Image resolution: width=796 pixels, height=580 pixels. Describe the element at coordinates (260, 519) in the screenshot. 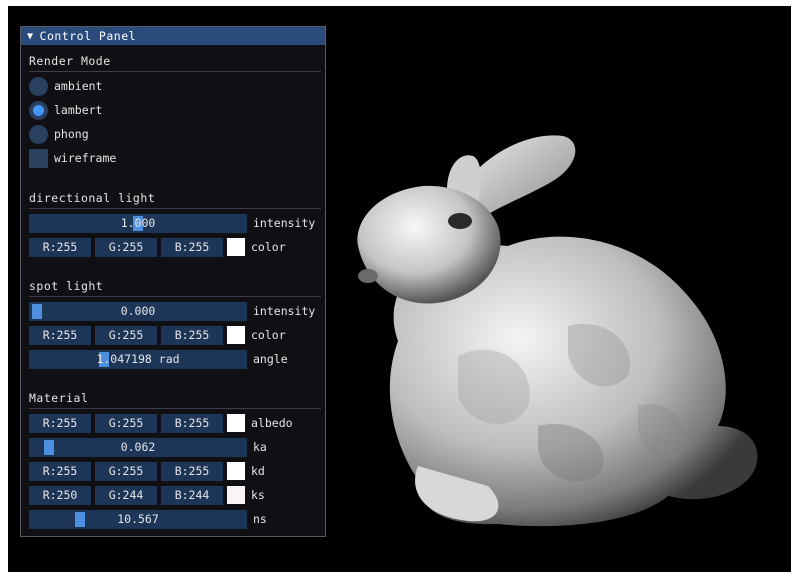

I see `row-label: ns` at that location.